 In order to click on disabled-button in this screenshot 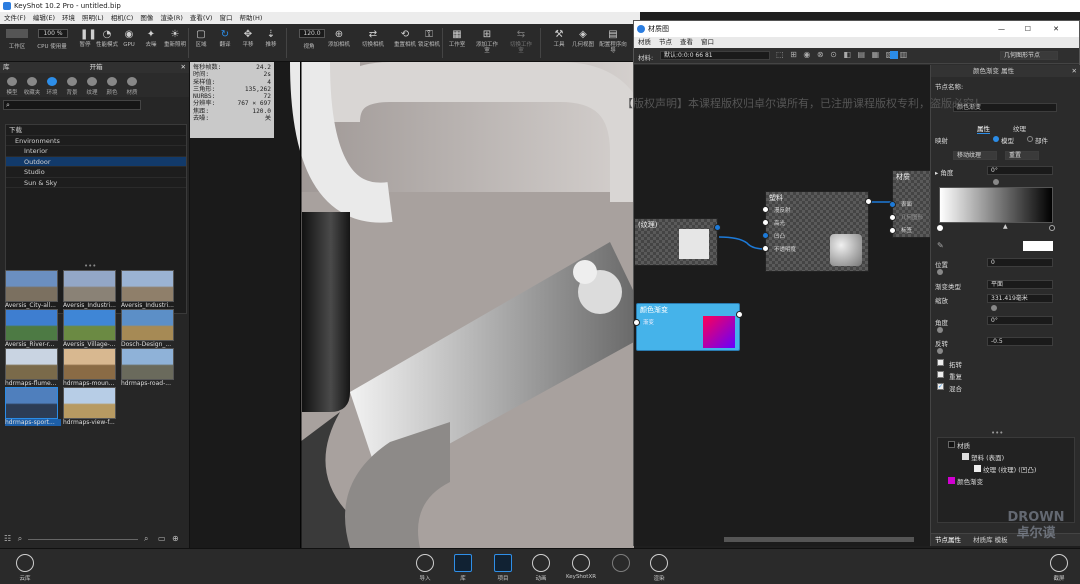, I will do `click(621, 564)`.